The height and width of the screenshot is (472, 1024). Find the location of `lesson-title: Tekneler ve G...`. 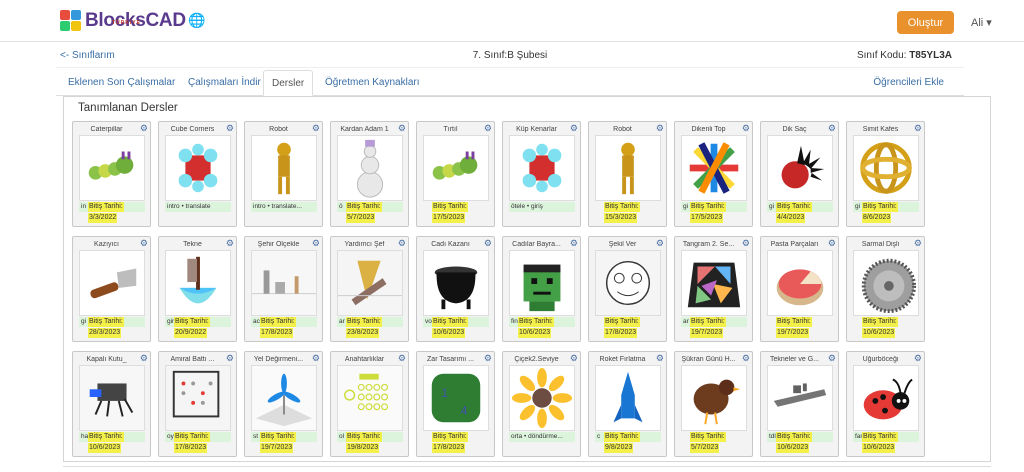

lesson-title: Tekneler ve G... is located at coordinates (794, 359).